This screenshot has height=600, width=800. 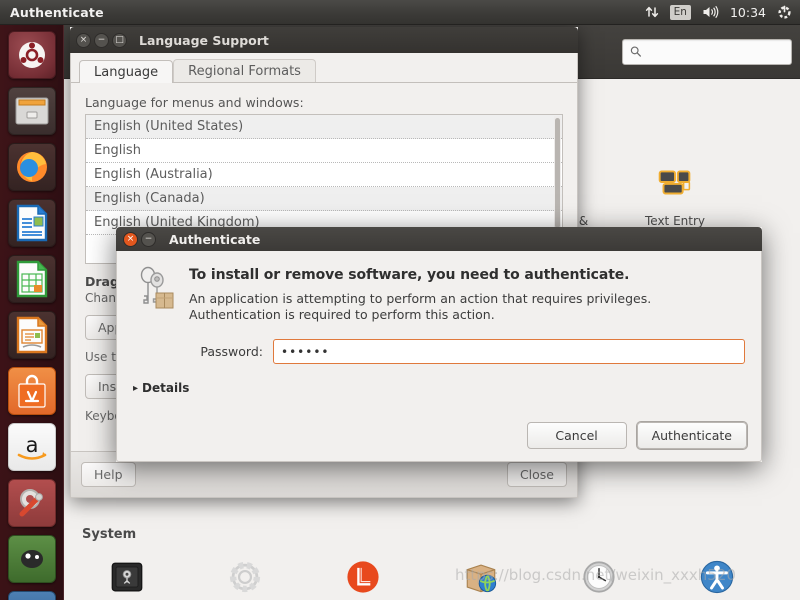 What do you see at coordinates (215, 239) in the screenshot?
I see `authenticate-dialog-title: Authenticate` at bounding box center [215, 239].